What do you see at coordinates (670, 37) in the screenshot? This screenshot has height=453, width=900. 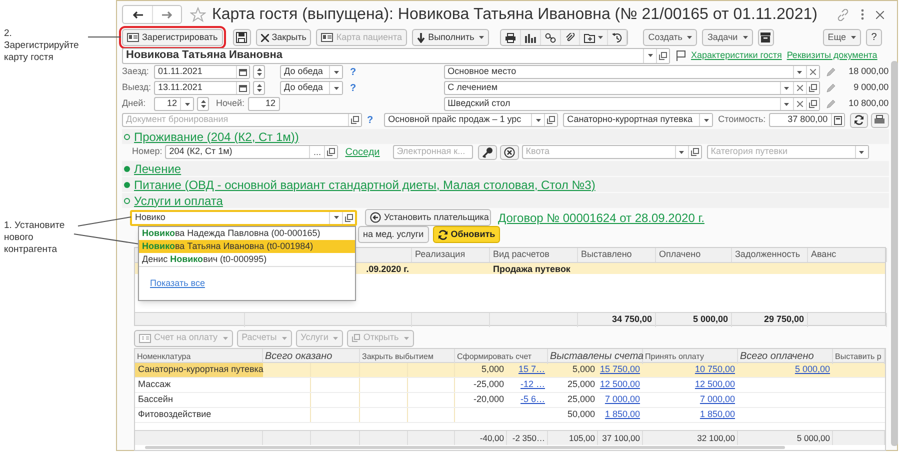 I see `toolbar-button: Создать` at bounding box center [670, 37].